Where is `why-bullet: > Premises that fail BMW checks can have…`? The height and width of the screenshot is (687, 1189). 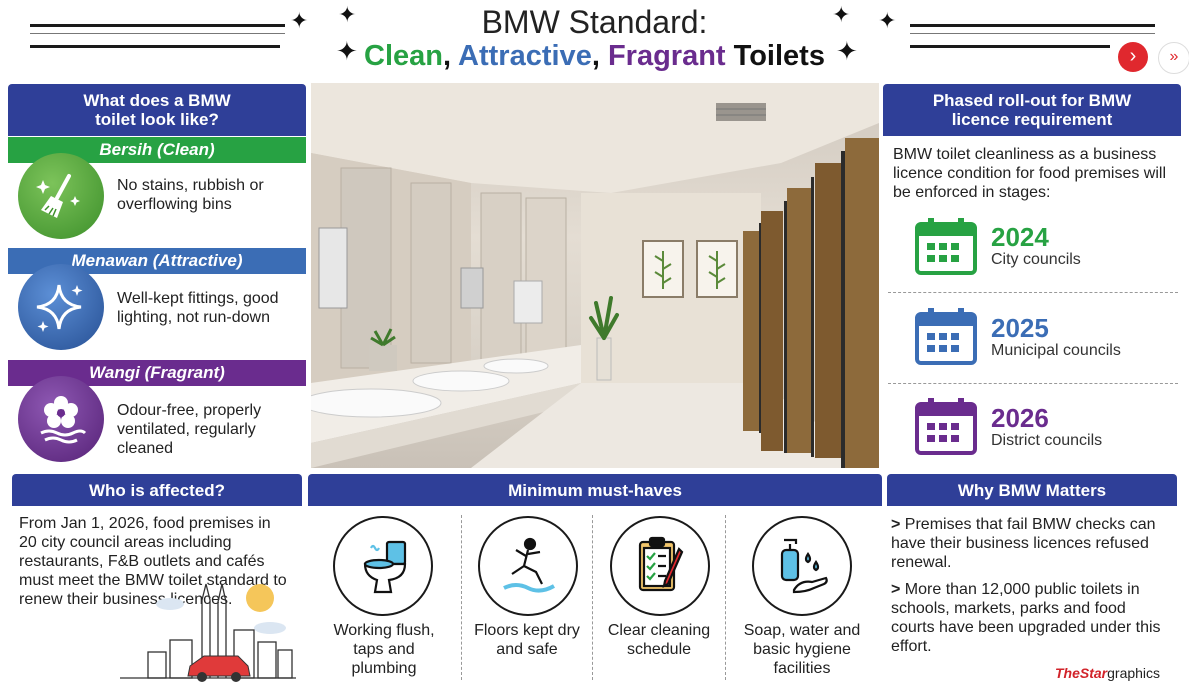 why-bullet: > Premises that fail BMW checks can have… is located at coordinates (1031, 543).